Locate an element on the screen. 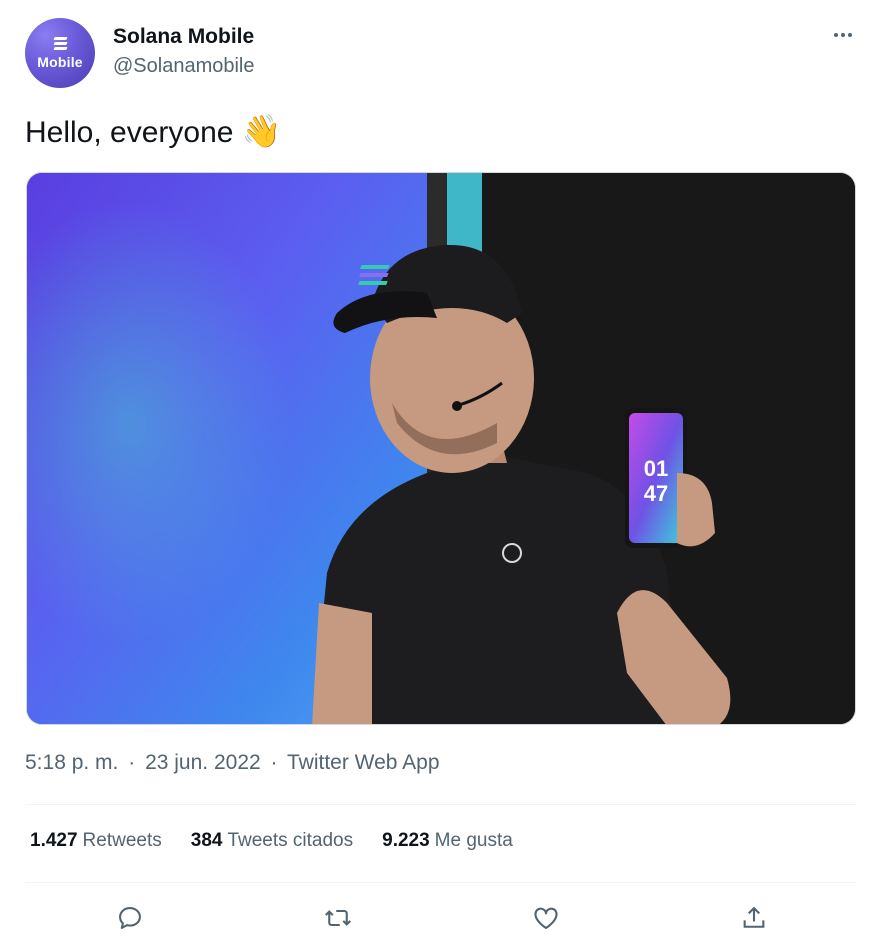  phone-clock-hour: 01 is located at coordinates (656, 468).